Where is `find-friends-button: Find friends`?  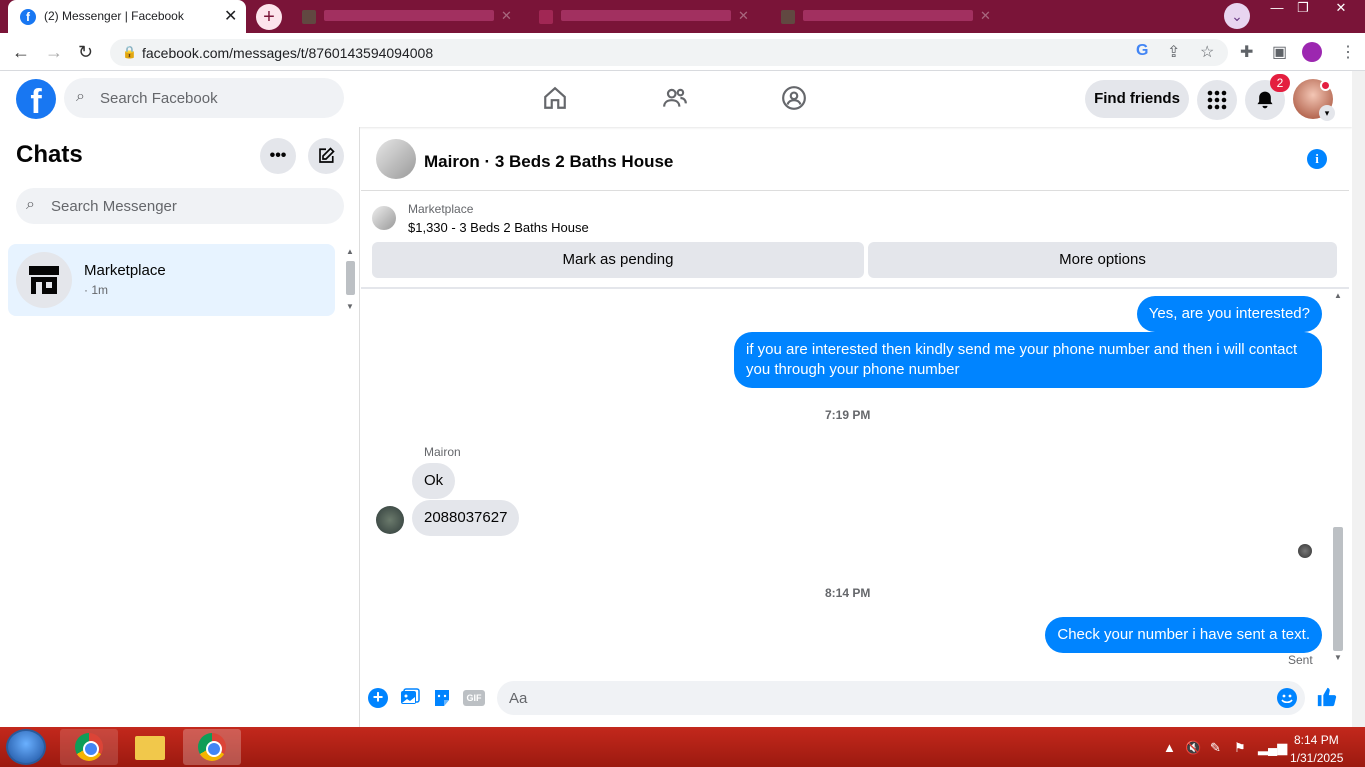
find-friends-button: Find friends is located at coordinates (1137, 99).